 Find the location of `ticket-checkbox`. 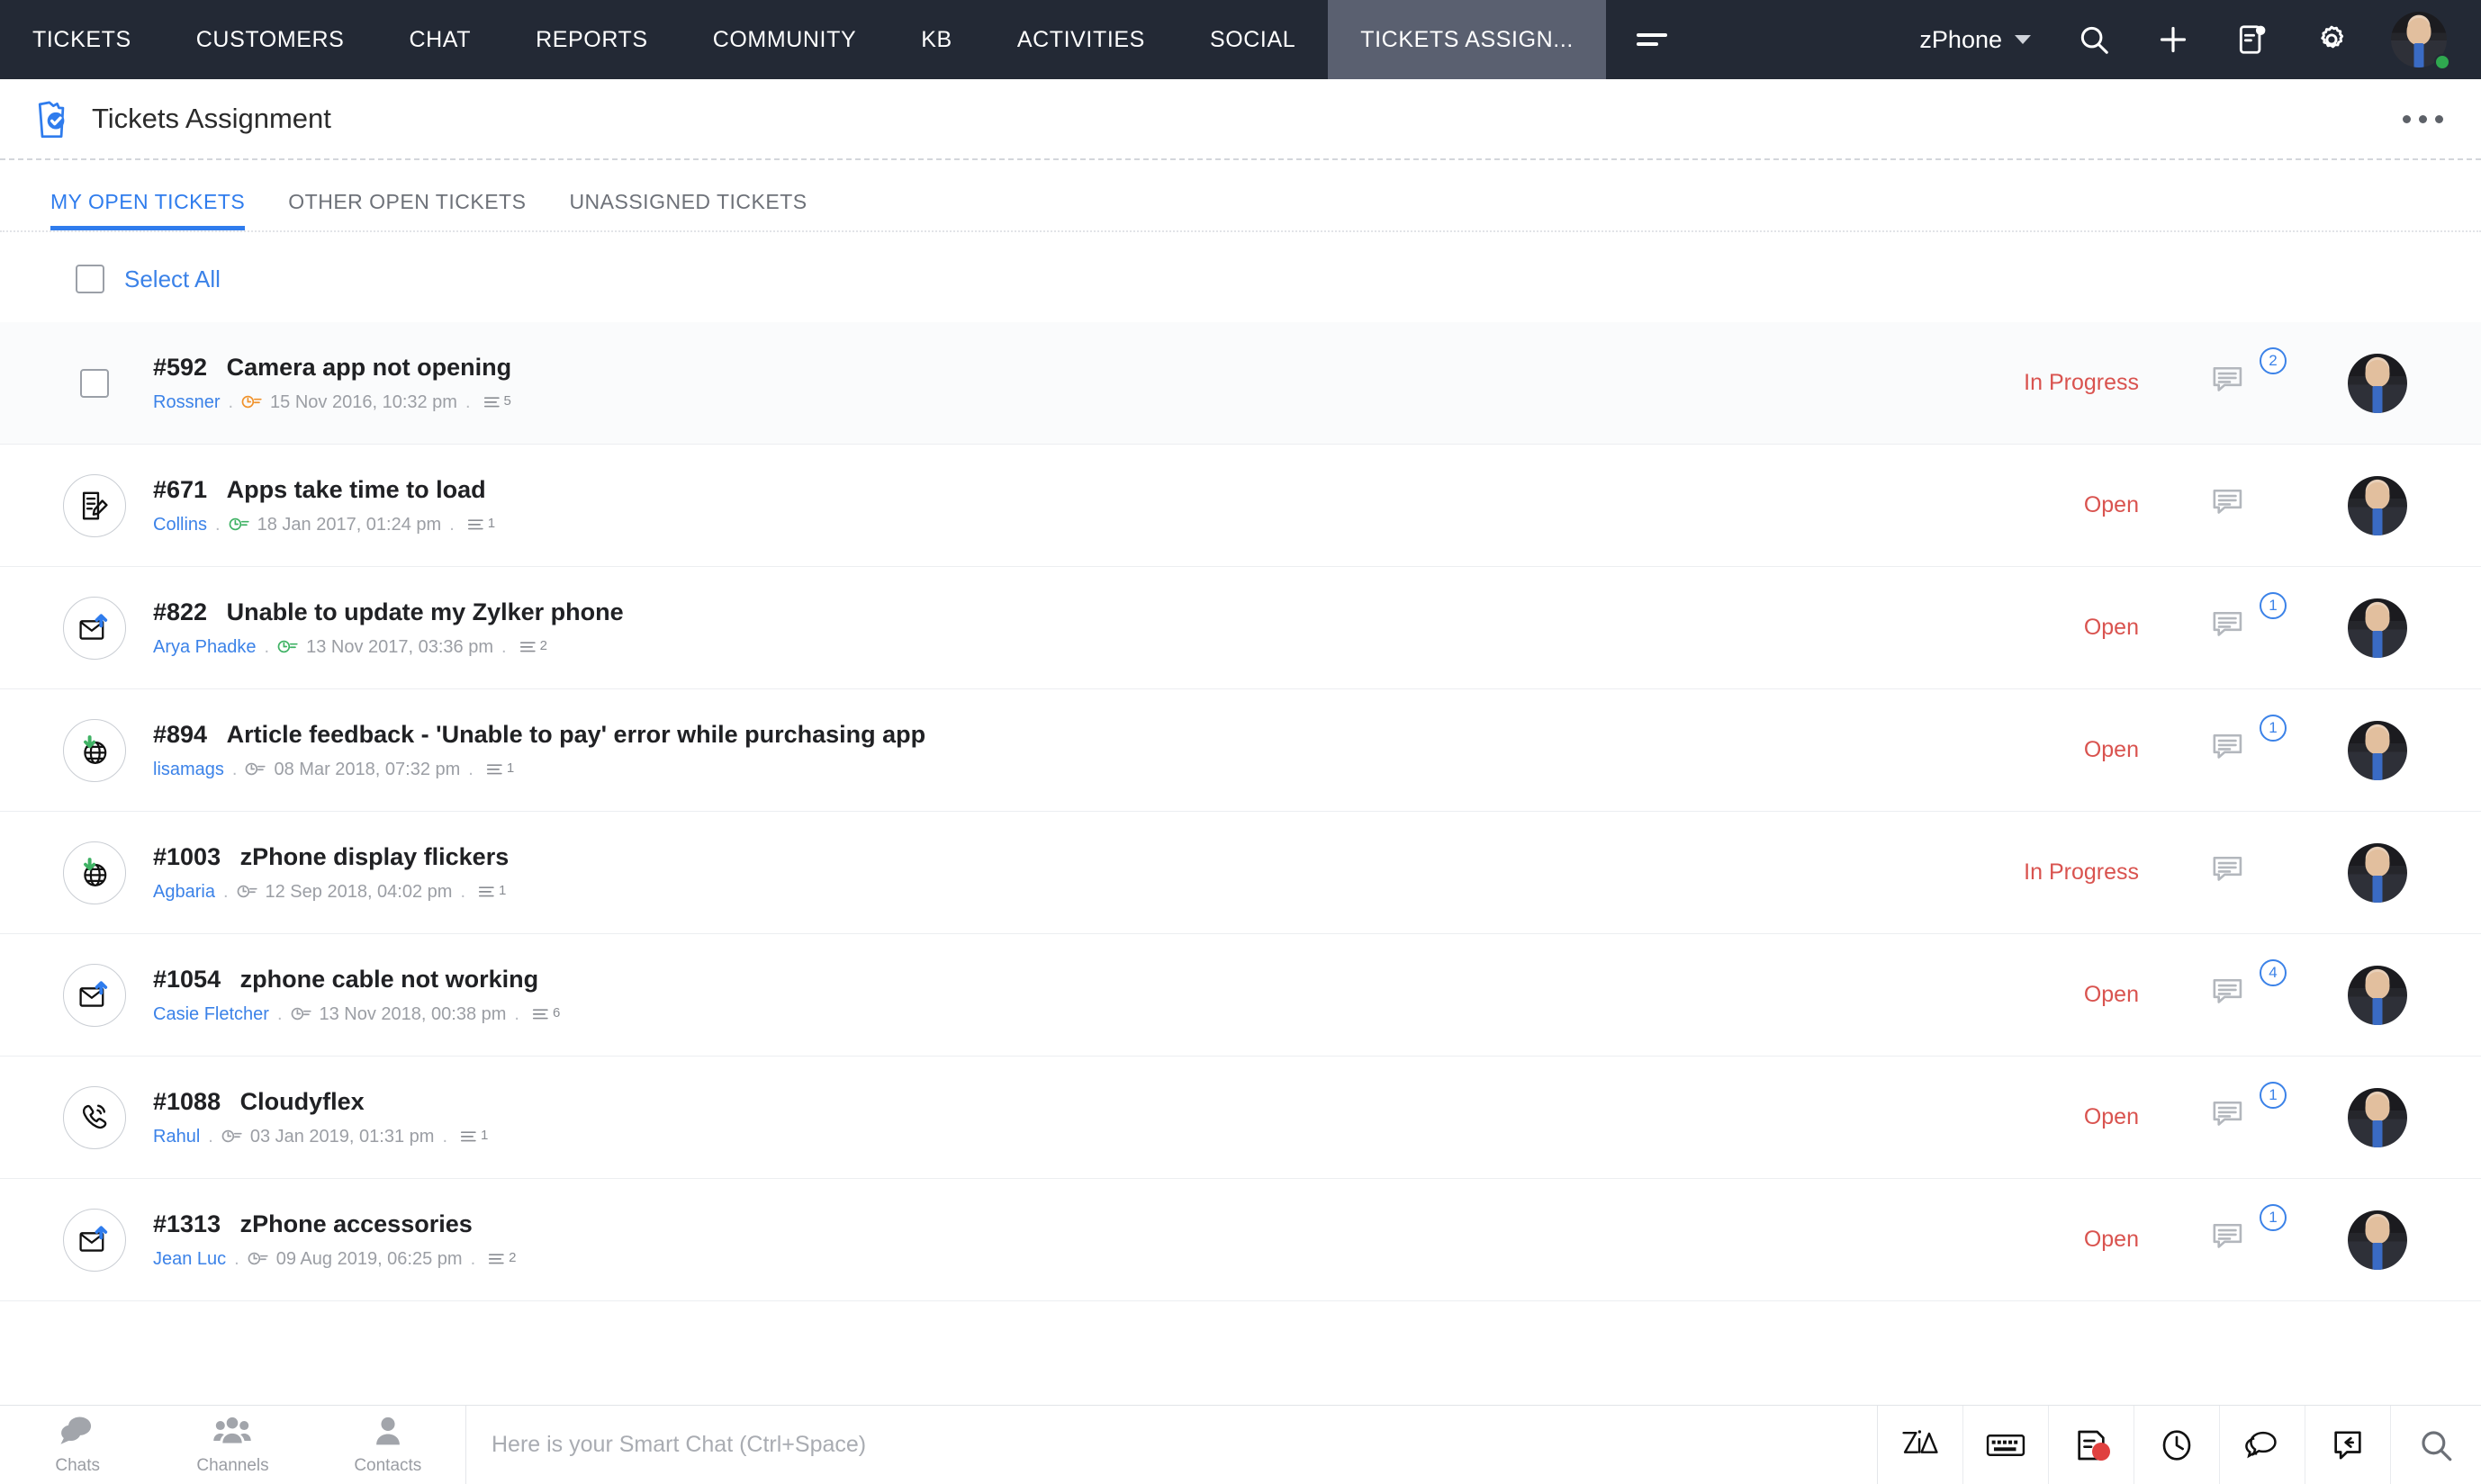

ticket-checkbox is located at coordinates (94, 383).